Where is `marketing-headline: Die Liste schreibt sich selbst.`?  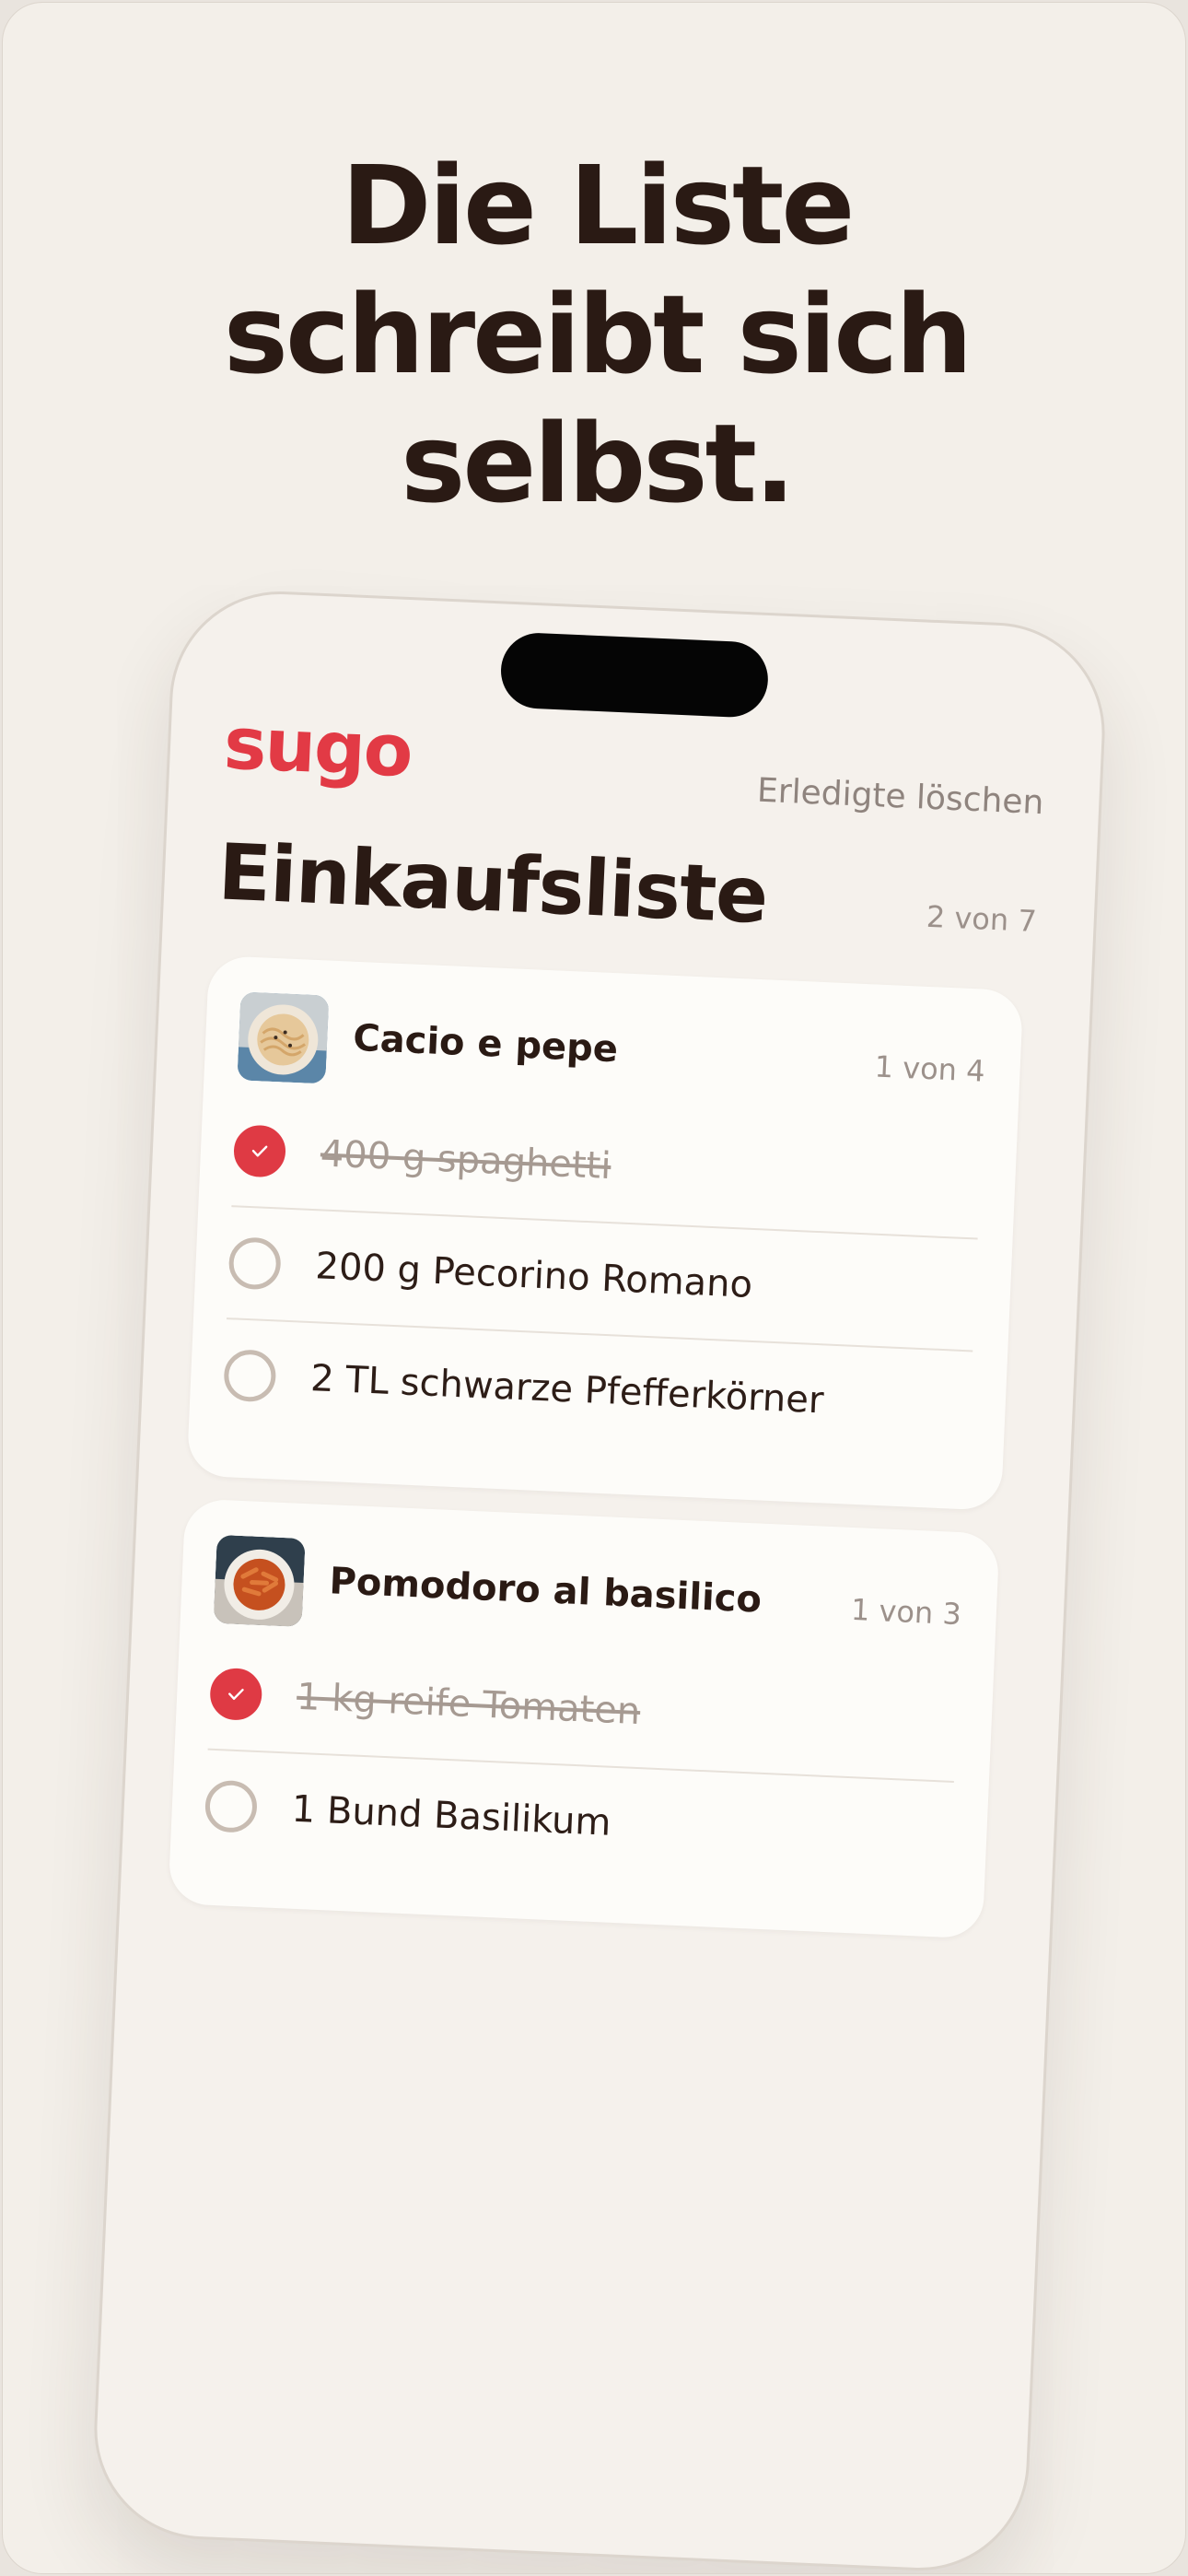
marketing-headline: Die Liste schreibt sich selbst. is located at coordinates (594, 334).